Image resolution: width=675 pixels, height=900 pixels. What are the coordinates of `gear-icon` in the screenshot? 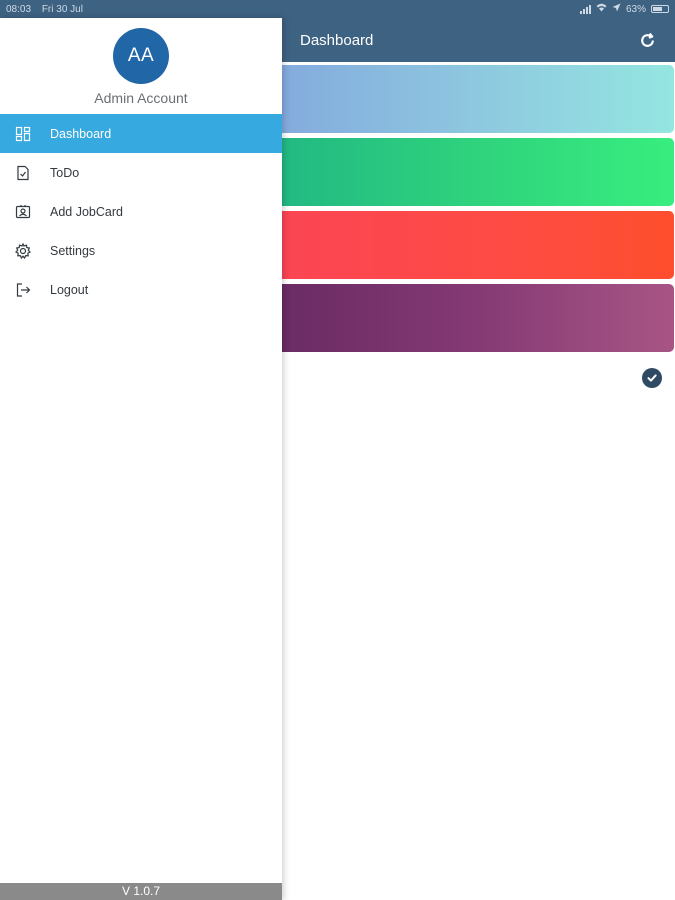 It's located at (23, 251).